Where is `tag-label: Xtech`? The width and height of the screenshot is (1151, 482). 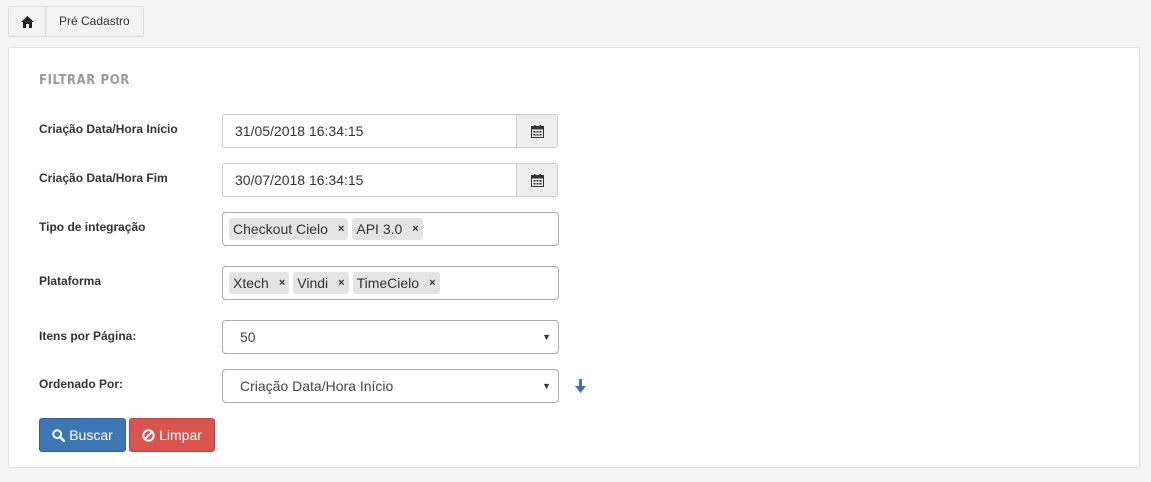 tag-label: Xtech is located at coordinates (251, 283).